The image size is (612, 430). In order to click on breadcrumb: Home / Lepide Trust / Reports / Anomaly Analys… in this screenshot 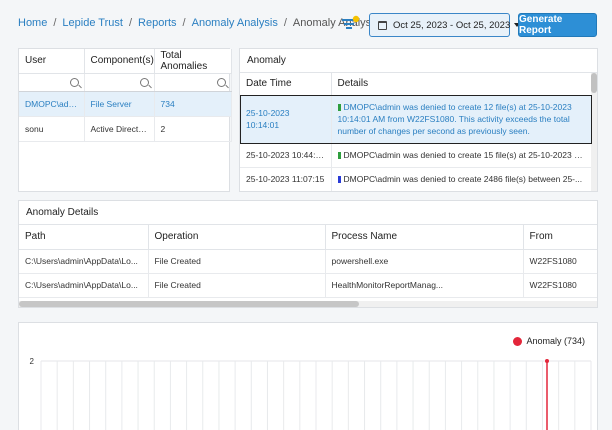, I will do `click(198, 23)`.